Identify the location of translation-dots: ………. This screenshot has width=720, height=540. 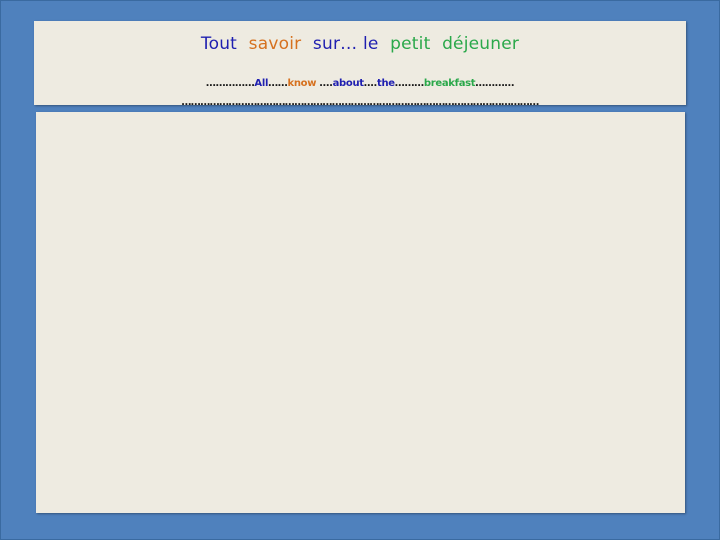
(409, 83).